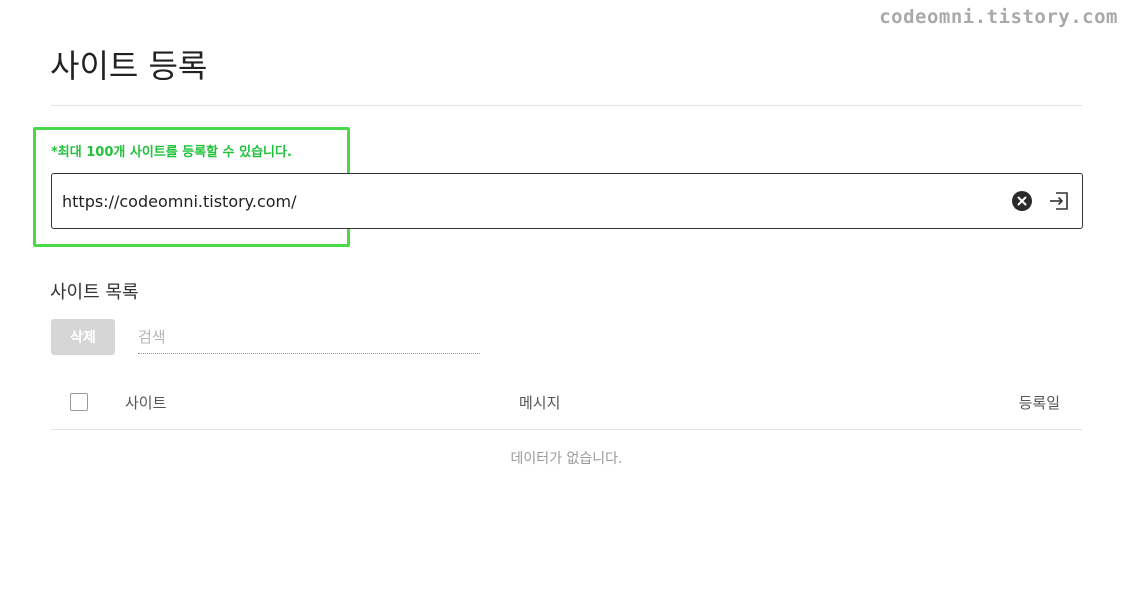  Describe the element at coordinates (566, 459) in the screenshot. I see `empty-table-message: 데이터가 없습니다.` at that location.